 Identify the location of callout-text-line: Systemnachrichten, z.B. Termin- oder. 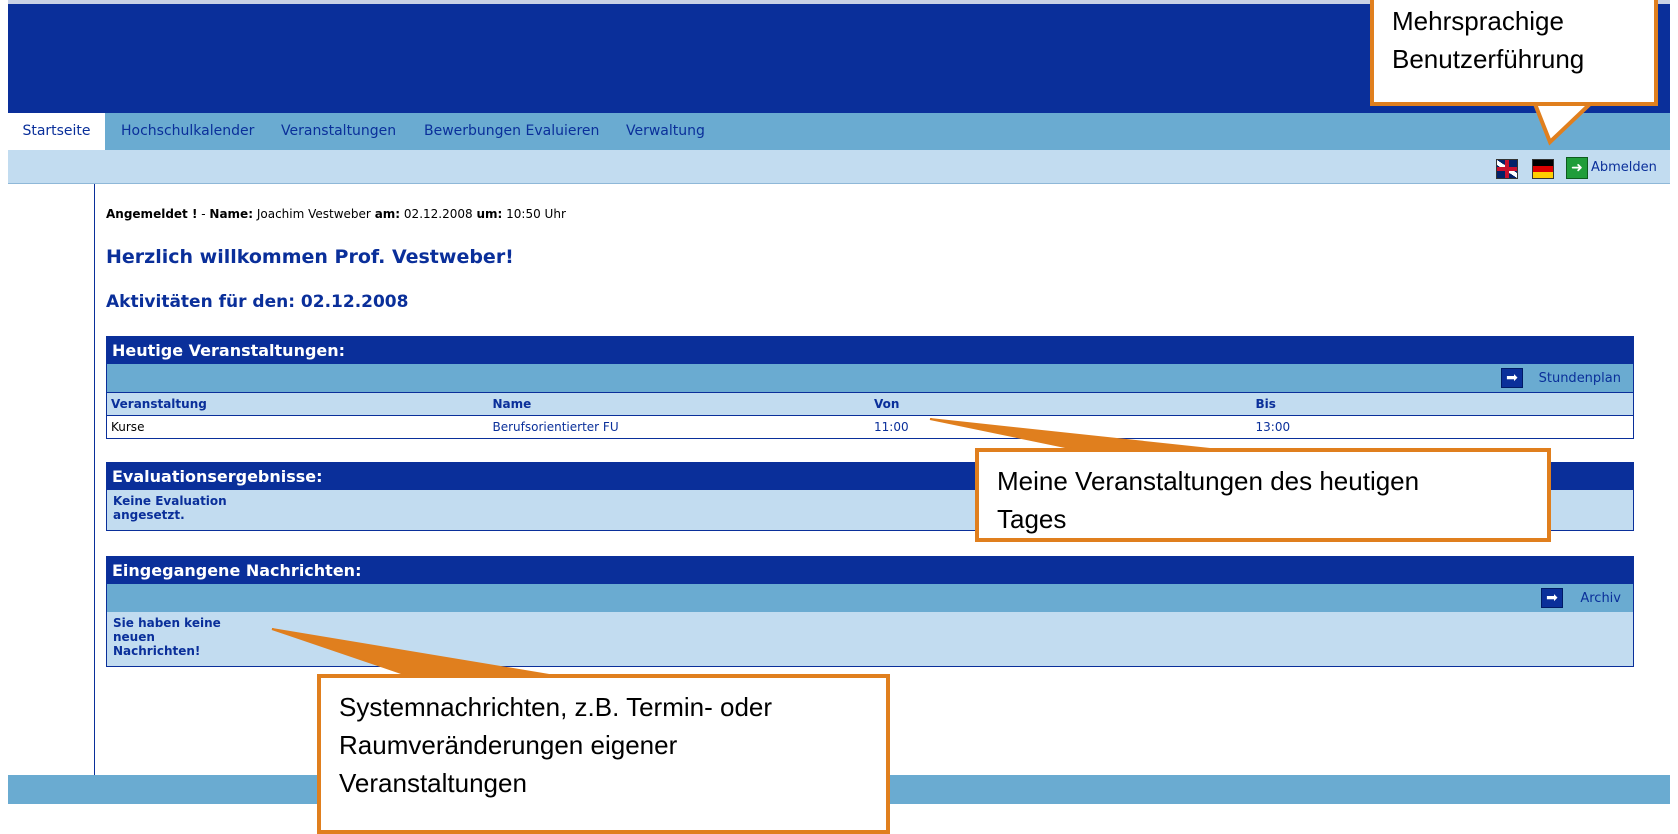
(556, 707).